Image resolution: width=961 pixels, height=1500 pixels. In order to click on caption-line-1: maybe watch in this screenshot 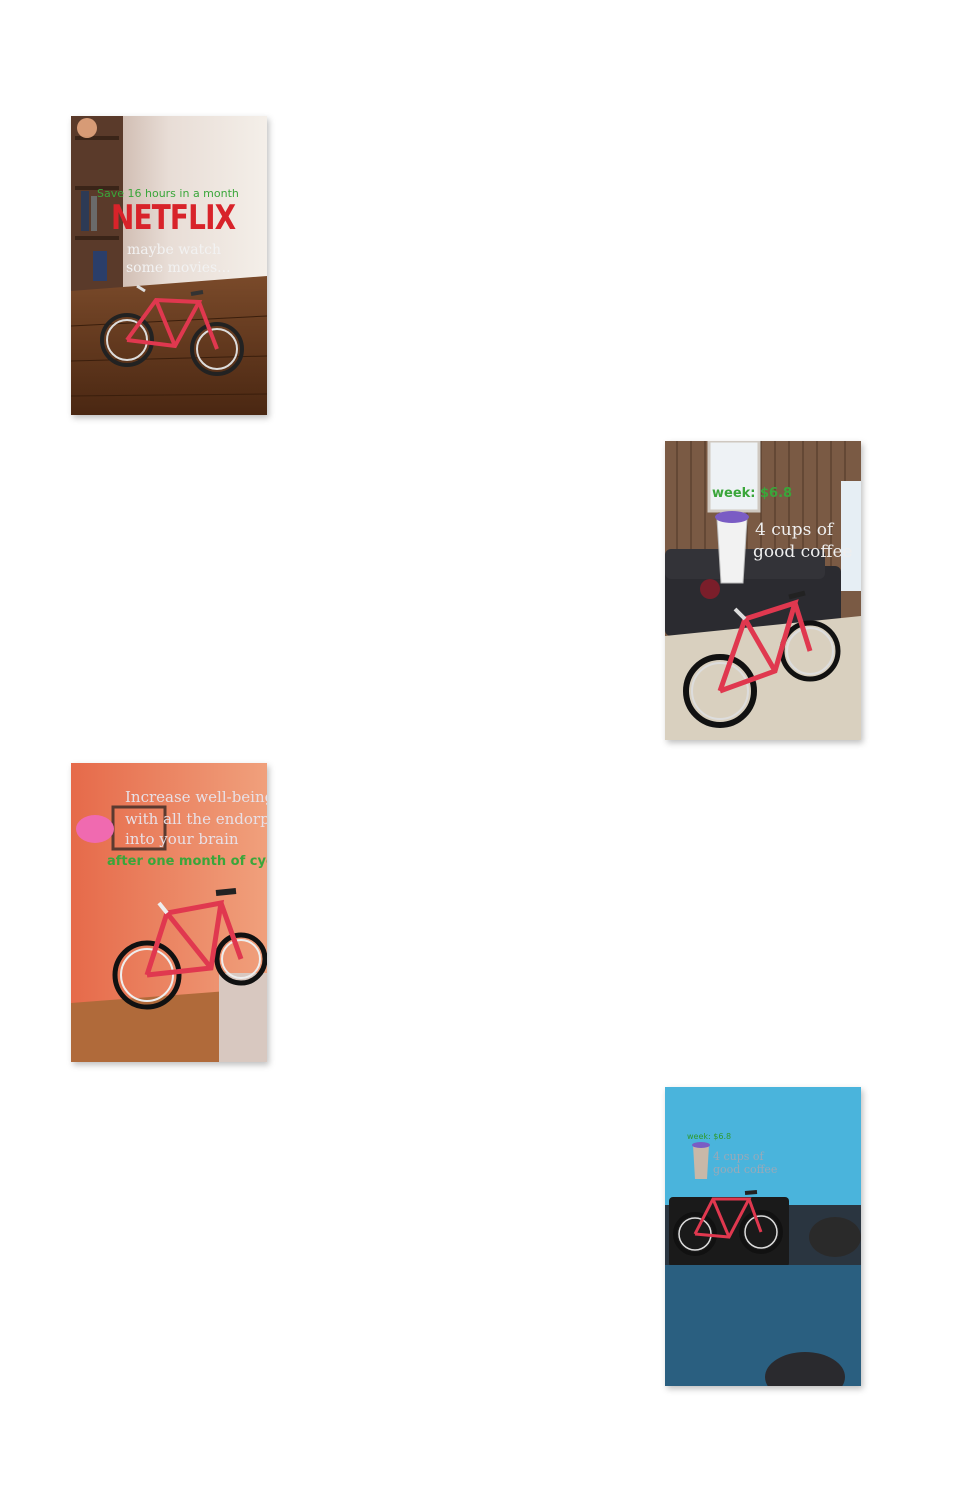, I will do `click(174, 250)`.